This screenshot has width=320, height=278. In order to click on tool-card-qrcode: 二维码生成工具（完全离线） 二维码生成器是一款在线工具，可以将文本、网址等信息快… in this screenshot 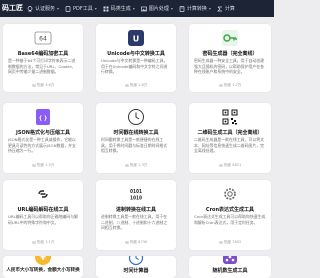, I will do `click(230, 138)`.